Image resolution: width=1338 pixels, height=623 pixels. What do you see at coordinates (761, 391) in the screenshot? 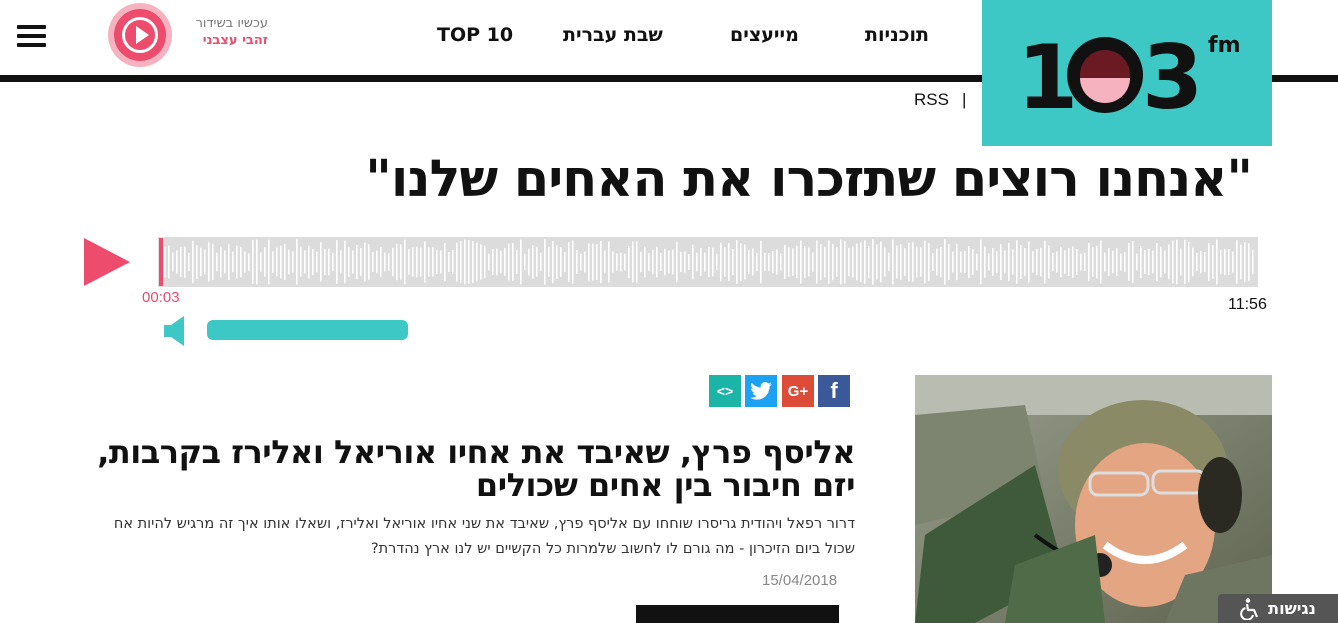
I see `twitter-icon` at bounding box center [761, 391].